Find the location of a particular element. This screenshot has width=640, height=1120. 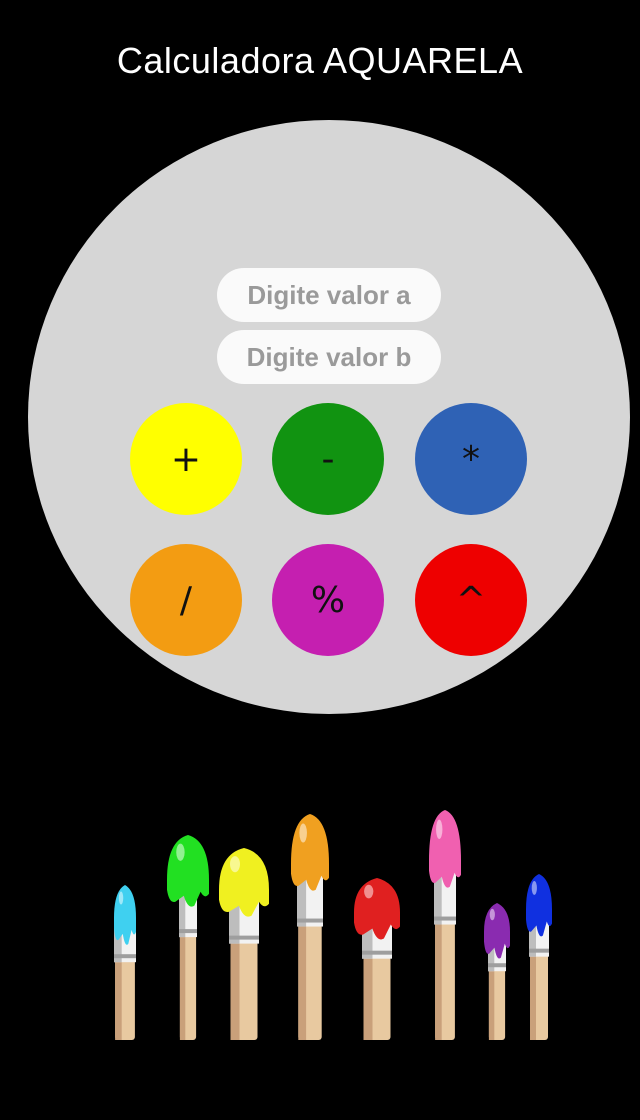

power-button: ^ is located at coordinates (471, 600).